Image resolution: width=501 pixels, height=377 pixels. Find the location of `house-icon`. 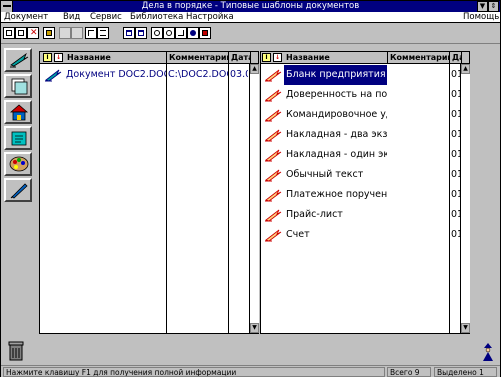

house-icon is located at coordinates (19, 112).